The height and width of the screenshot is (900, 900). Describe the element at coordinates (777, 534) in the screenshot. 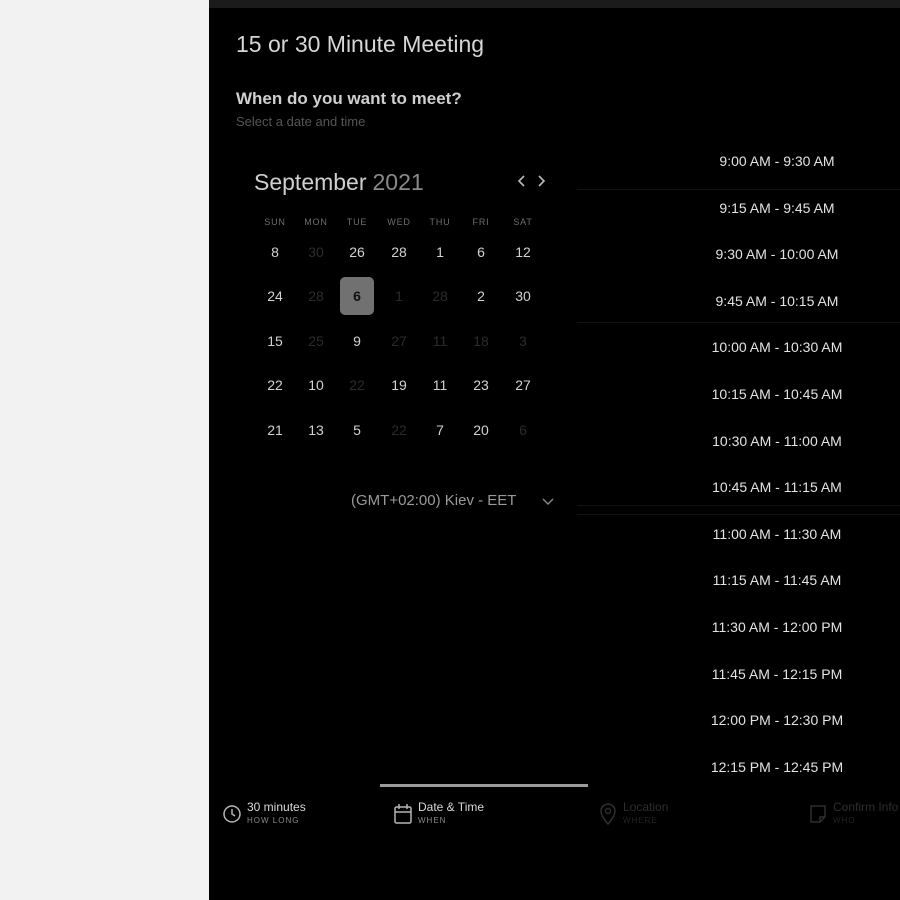

I see `time-slot: 11:00 AM - 11:30 AM` at that location.